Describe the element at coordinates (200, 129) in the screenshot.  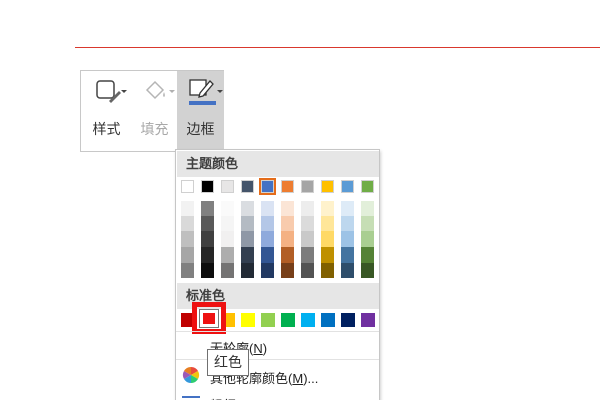
I see `border-label: 边框` at that location.